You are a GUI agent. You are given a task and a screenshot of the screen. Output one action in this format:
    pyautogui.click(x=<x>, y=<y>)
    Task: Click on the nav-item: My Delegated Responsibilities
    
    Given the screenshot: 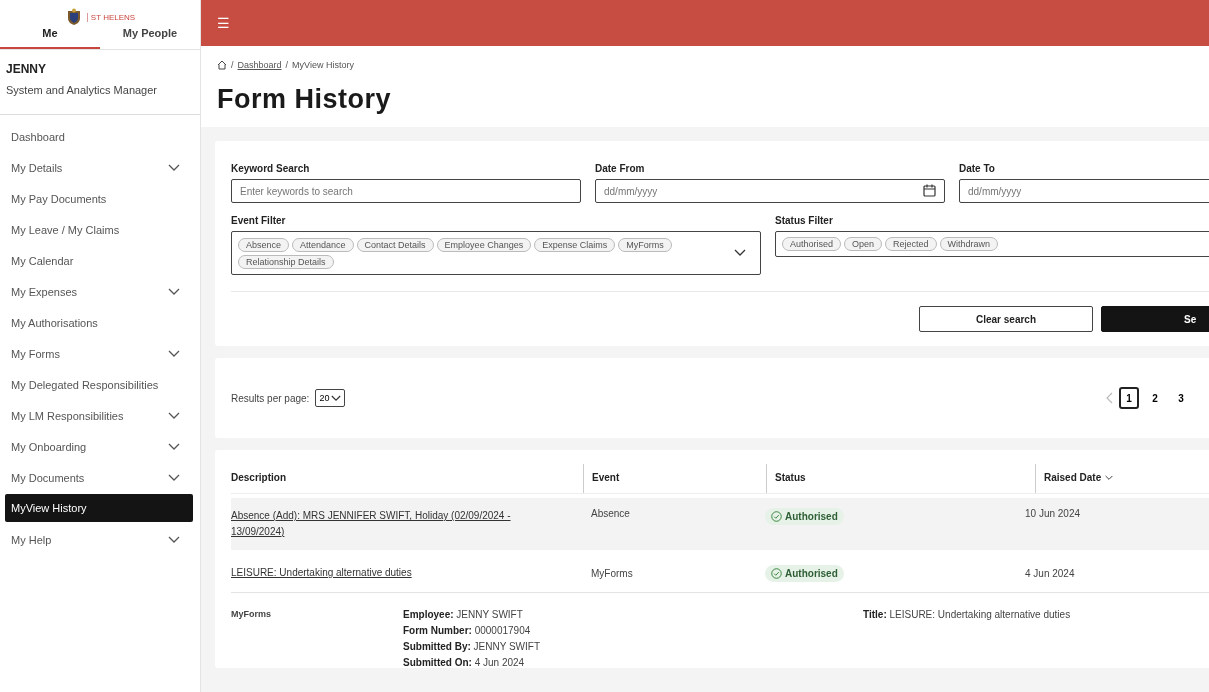 What is the action you would take?
    pyautogui.click(x=100, y=384)
    